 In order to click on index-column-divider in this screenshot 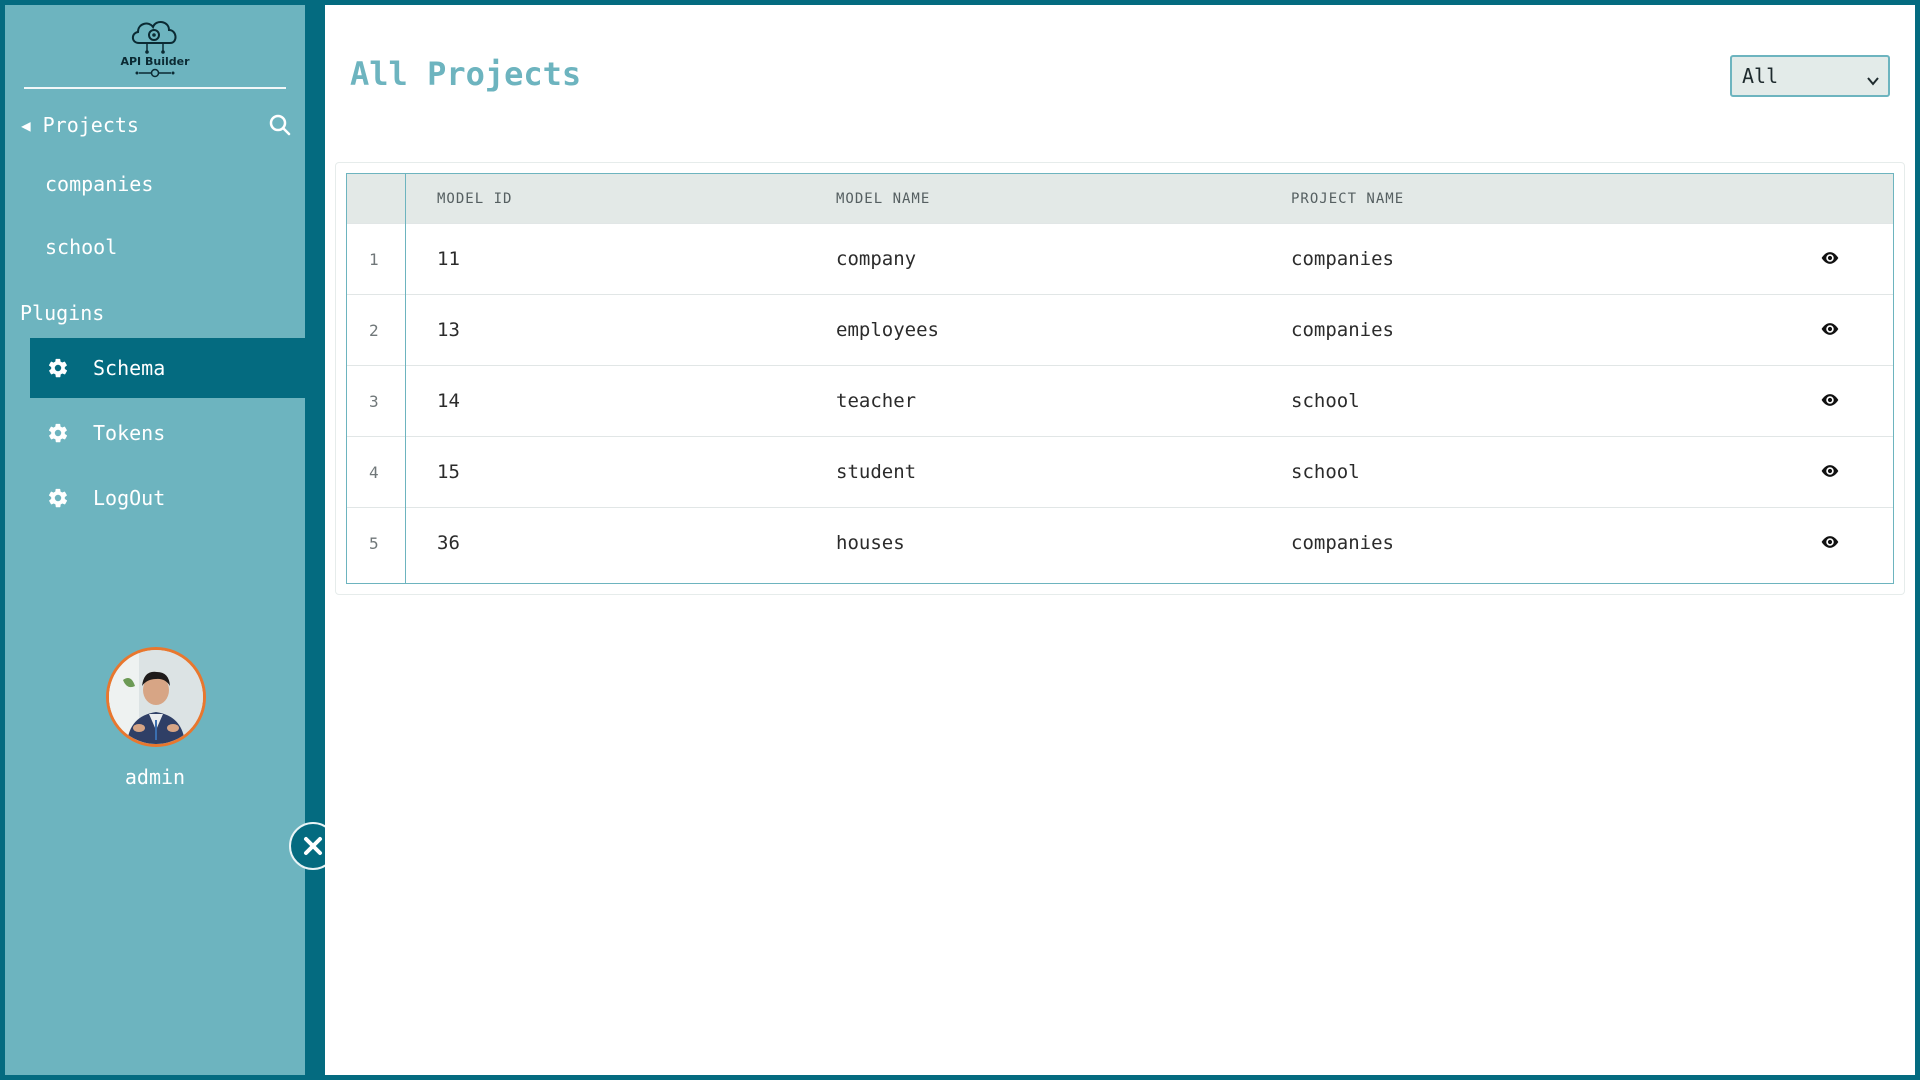, I will do `click(405, 378)`.